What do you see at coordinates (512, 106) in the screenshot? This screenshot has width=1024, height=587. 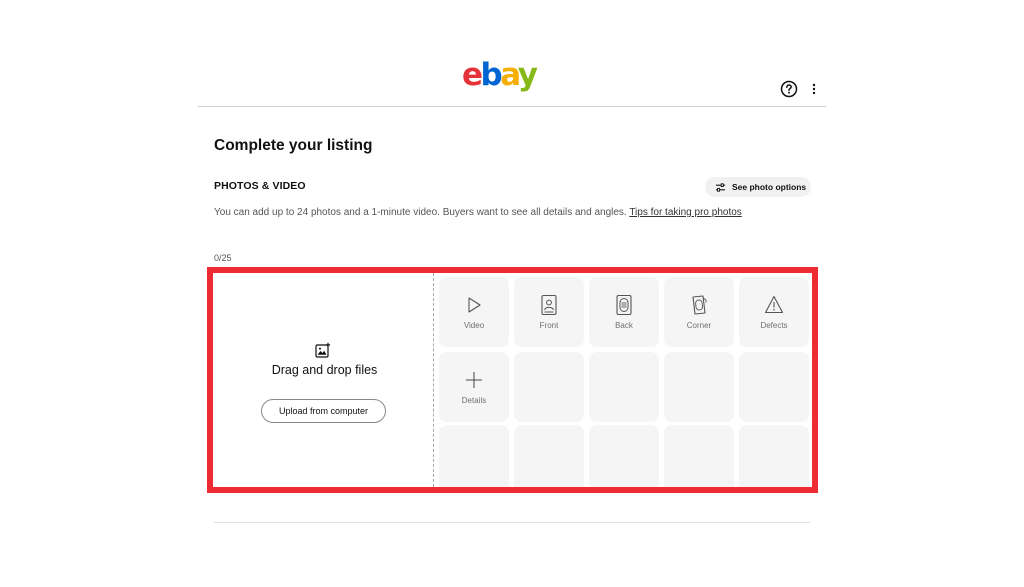 I see `header-divider` at bounding box center [512, 106].